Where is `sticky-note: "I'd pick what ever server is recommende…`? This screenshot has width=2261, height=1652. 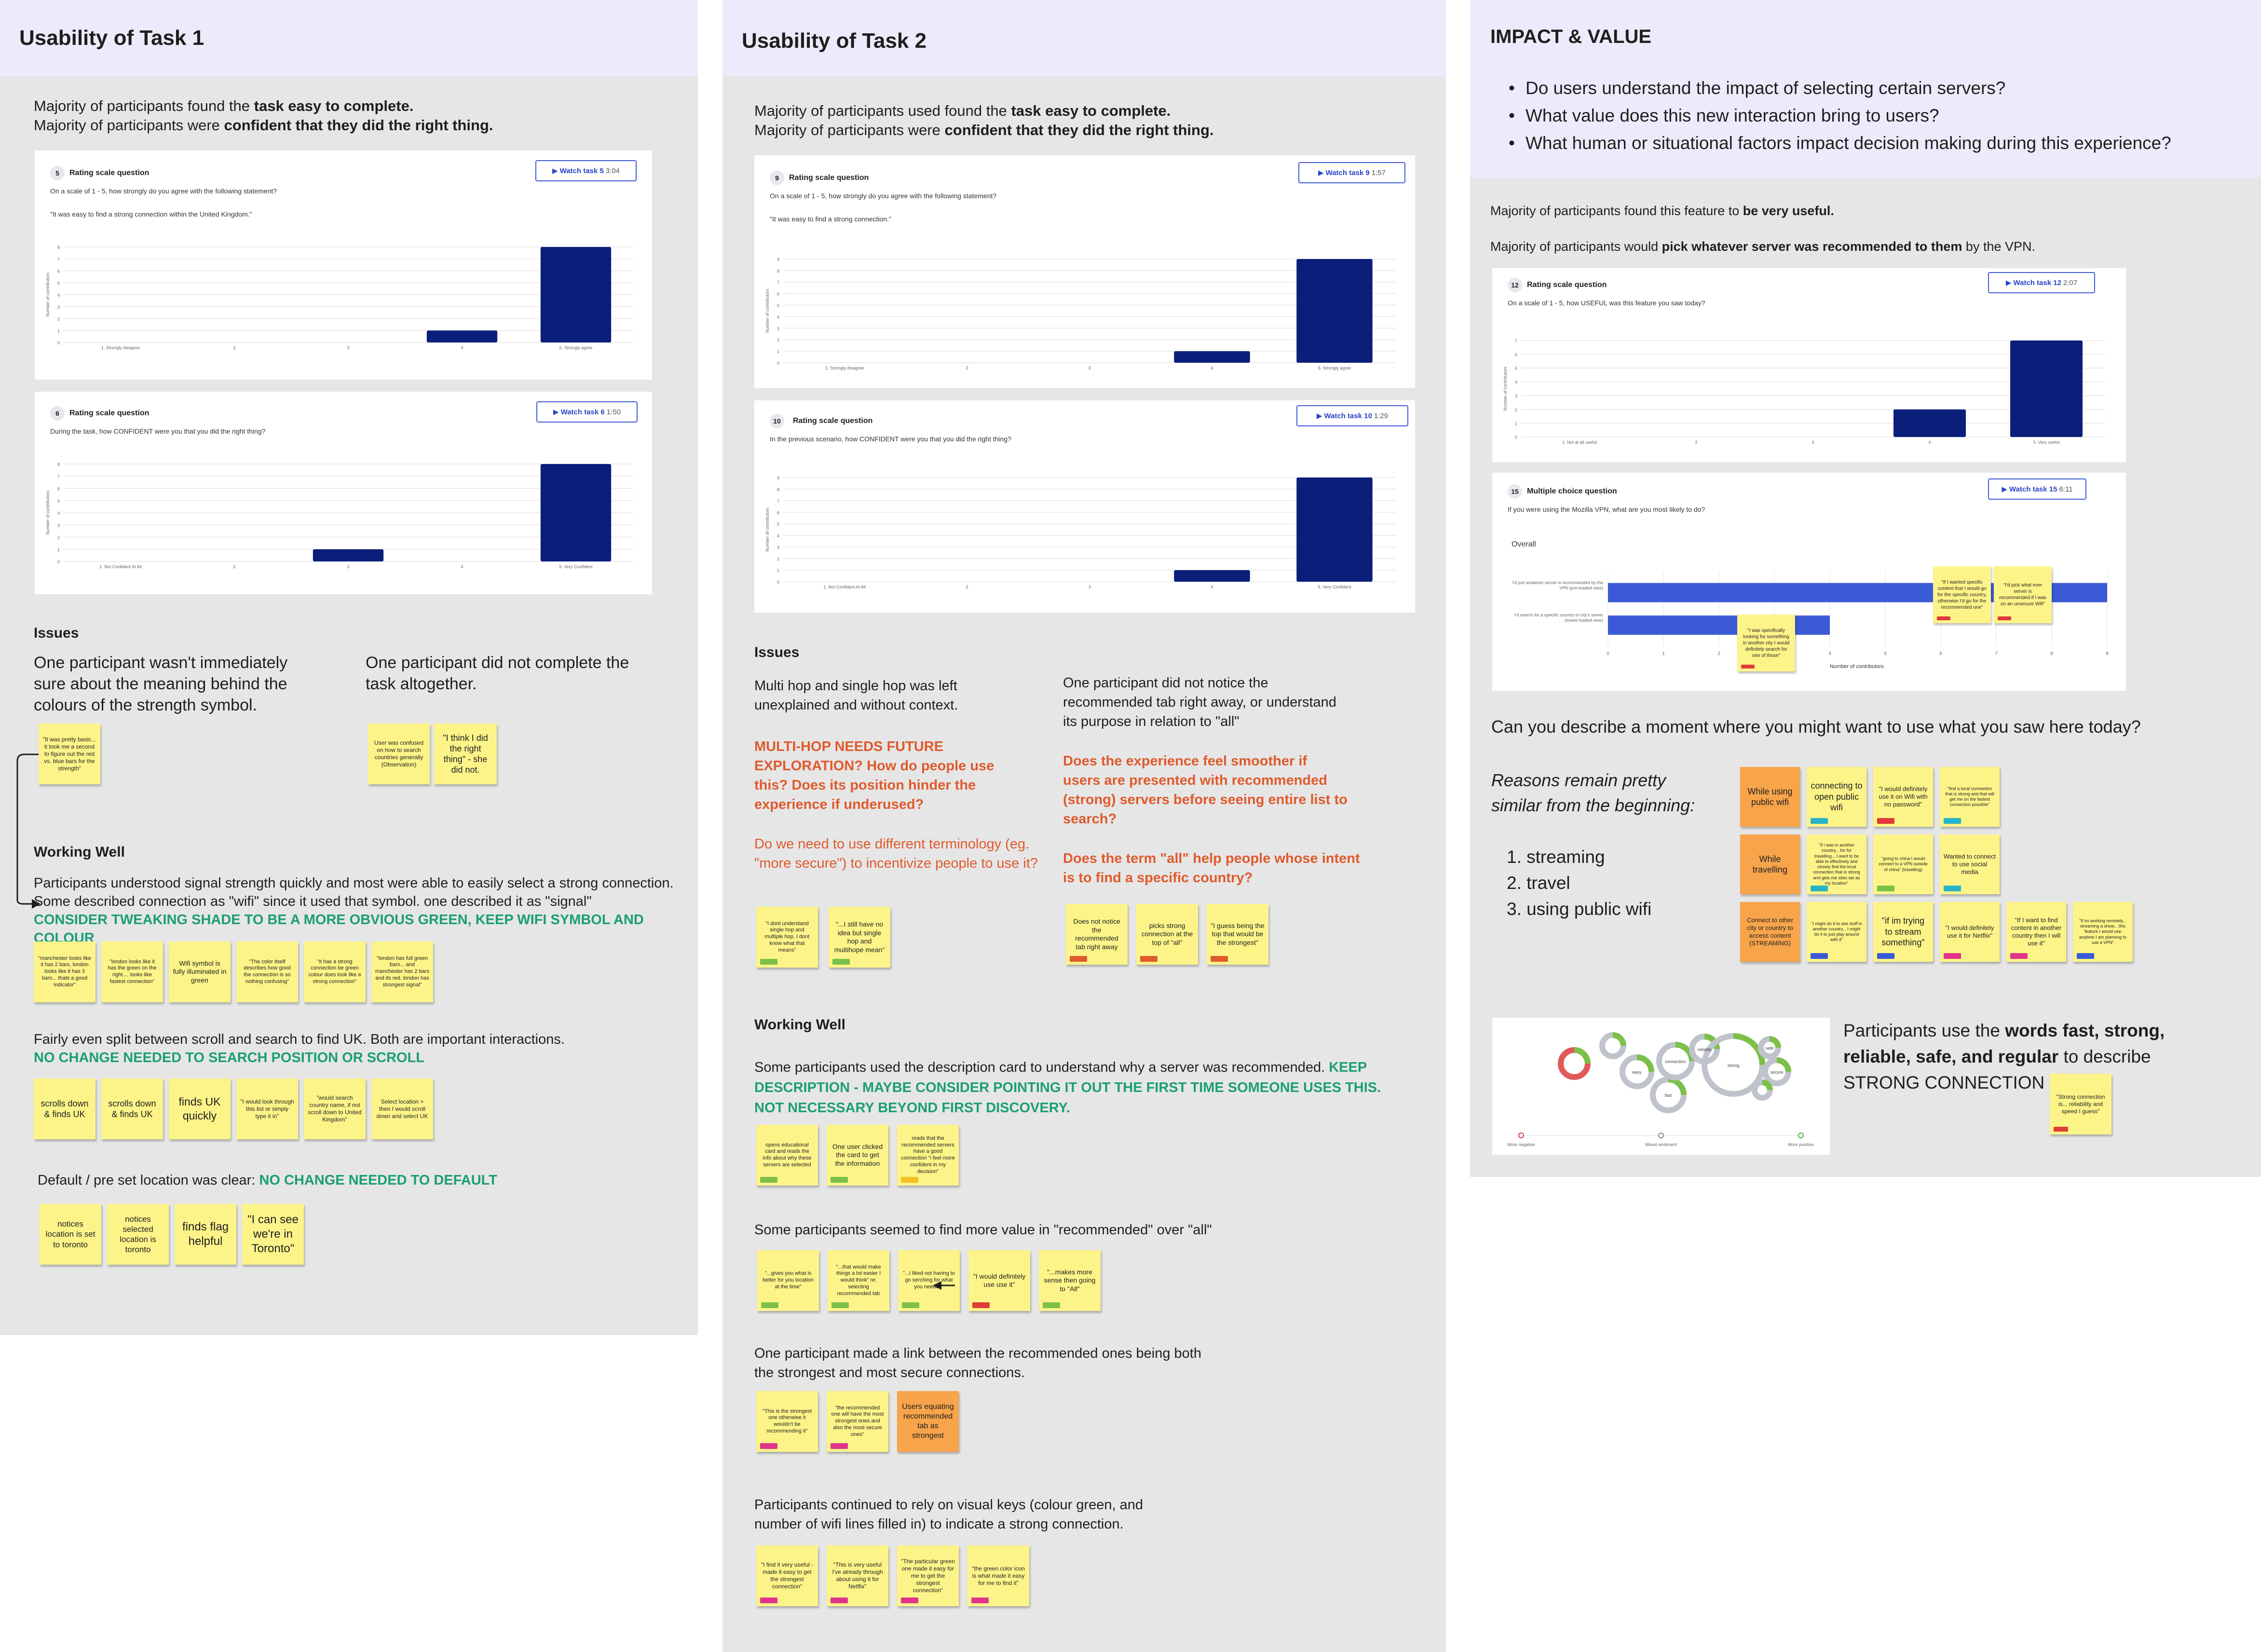
sticky-note: "I'd pick what ever server is recommende… is located at coordinates (2023, 595).